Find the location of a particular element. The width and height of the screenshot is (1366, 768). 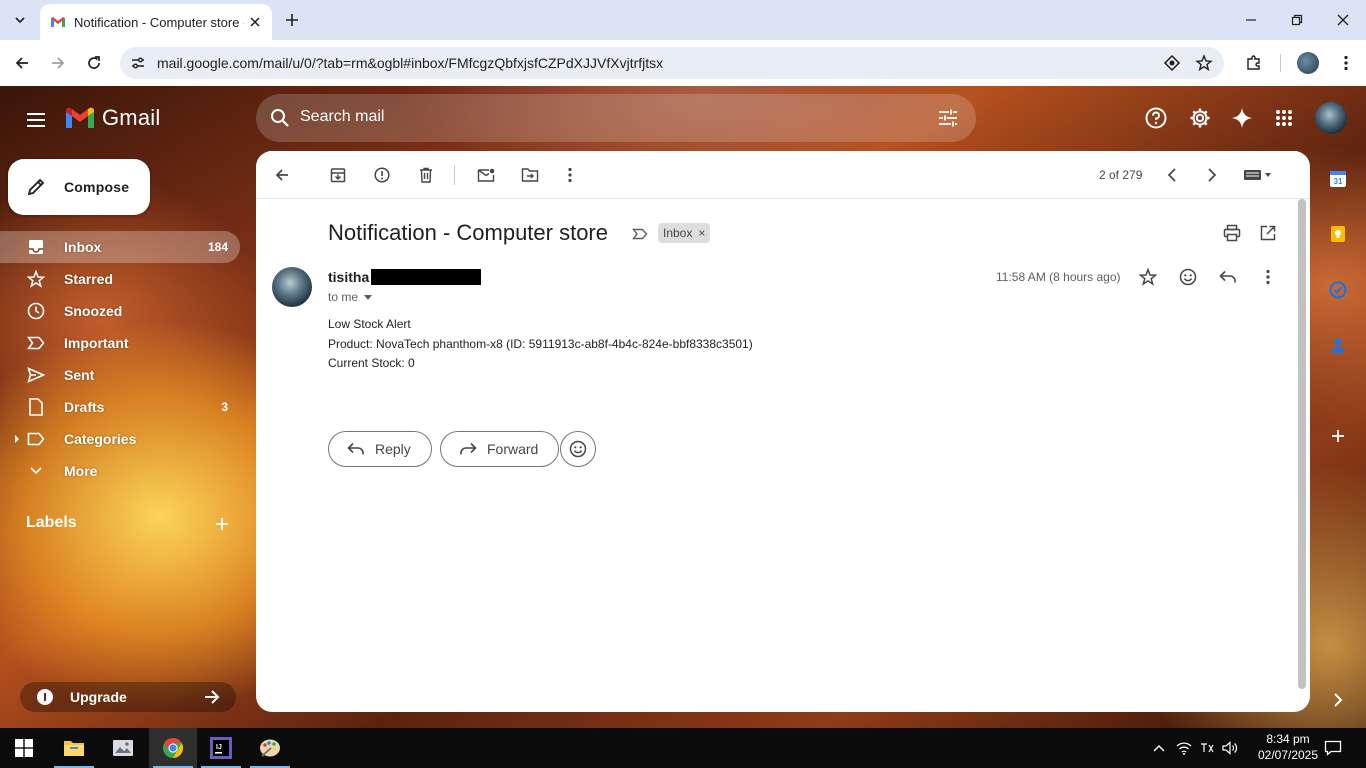

taskbar-intellij: IJ is located at coordinates (221, 748).